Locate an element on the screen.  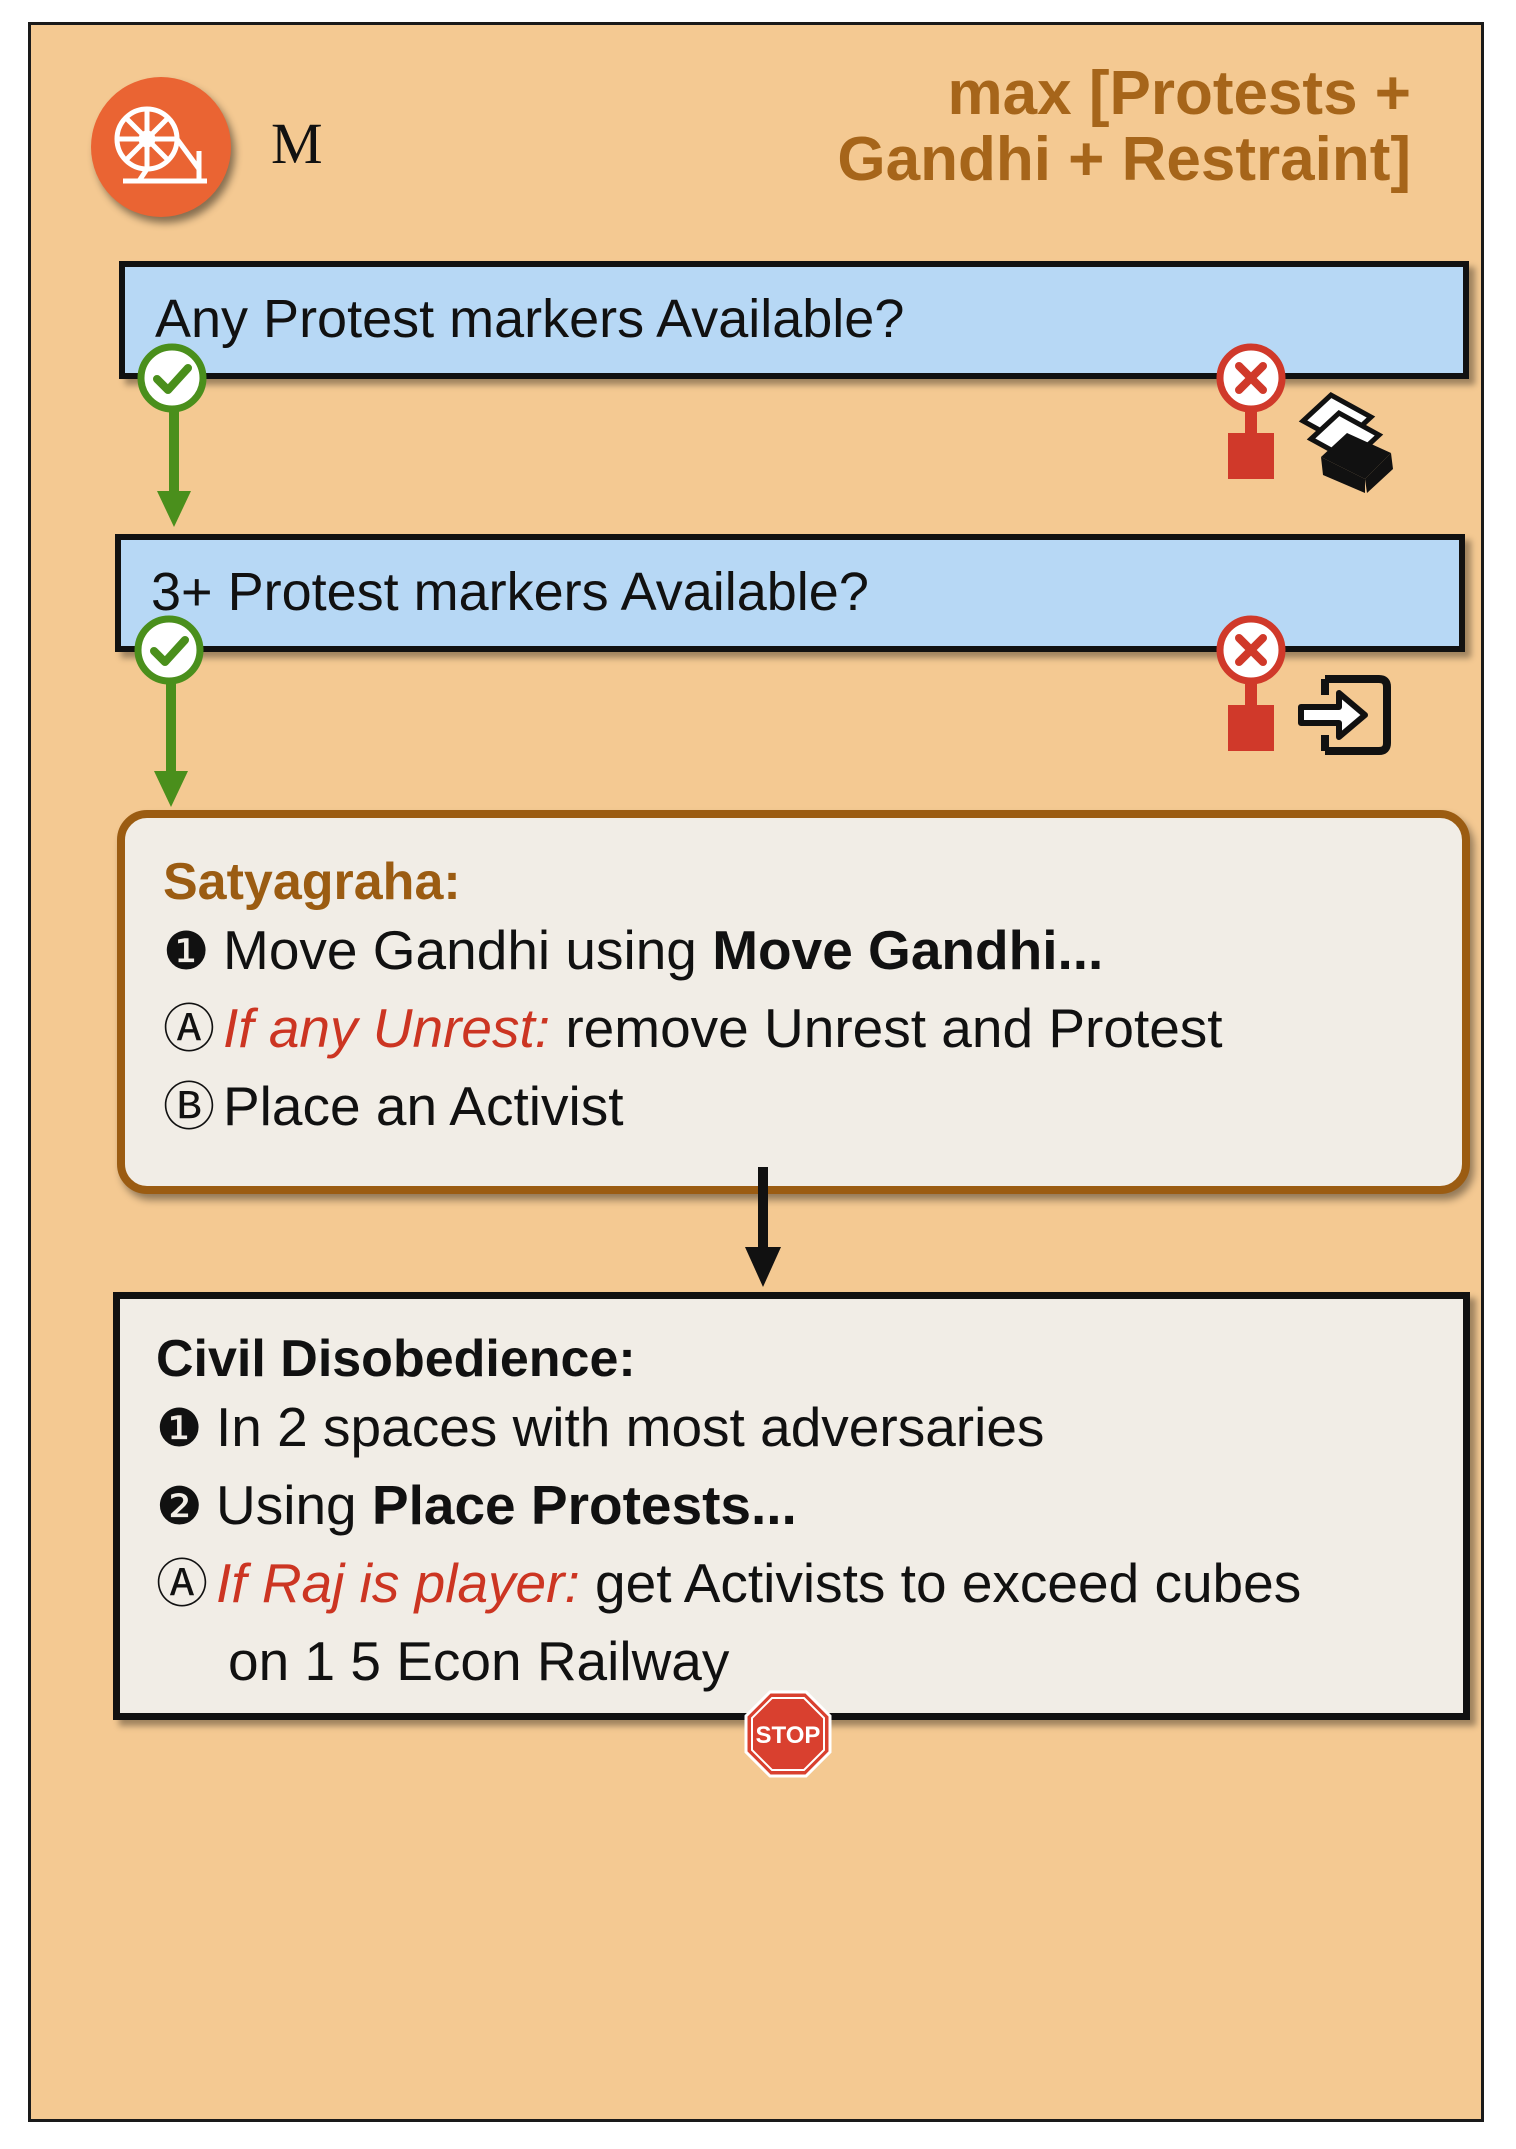
step-letter-b: Ⓑ is located at coordinates (189, 1108).